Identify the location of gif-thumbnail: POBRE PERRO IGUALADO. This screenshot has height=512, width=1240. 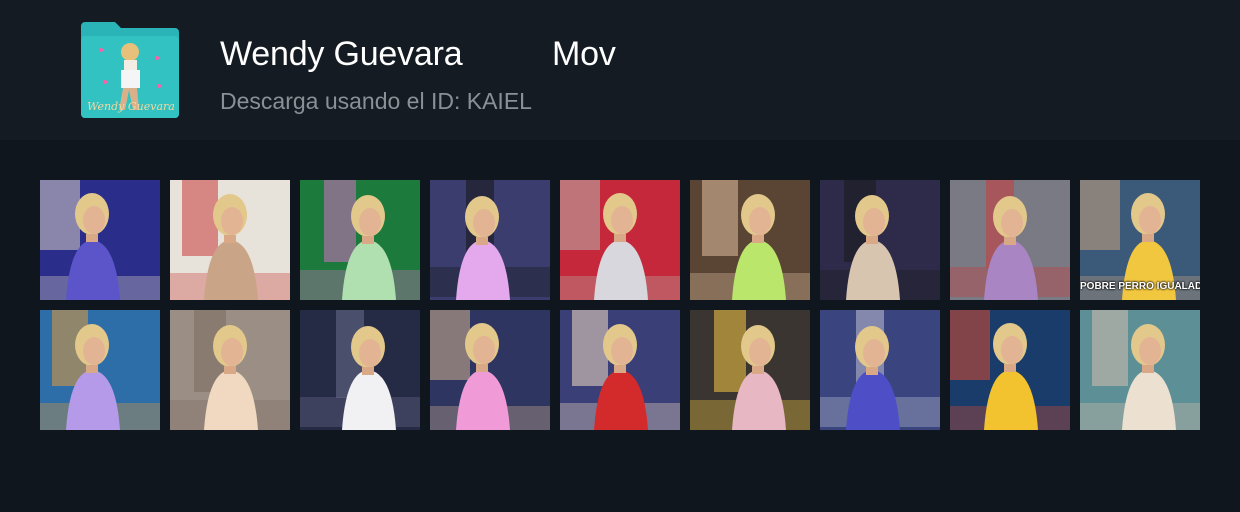
(1140, 240).